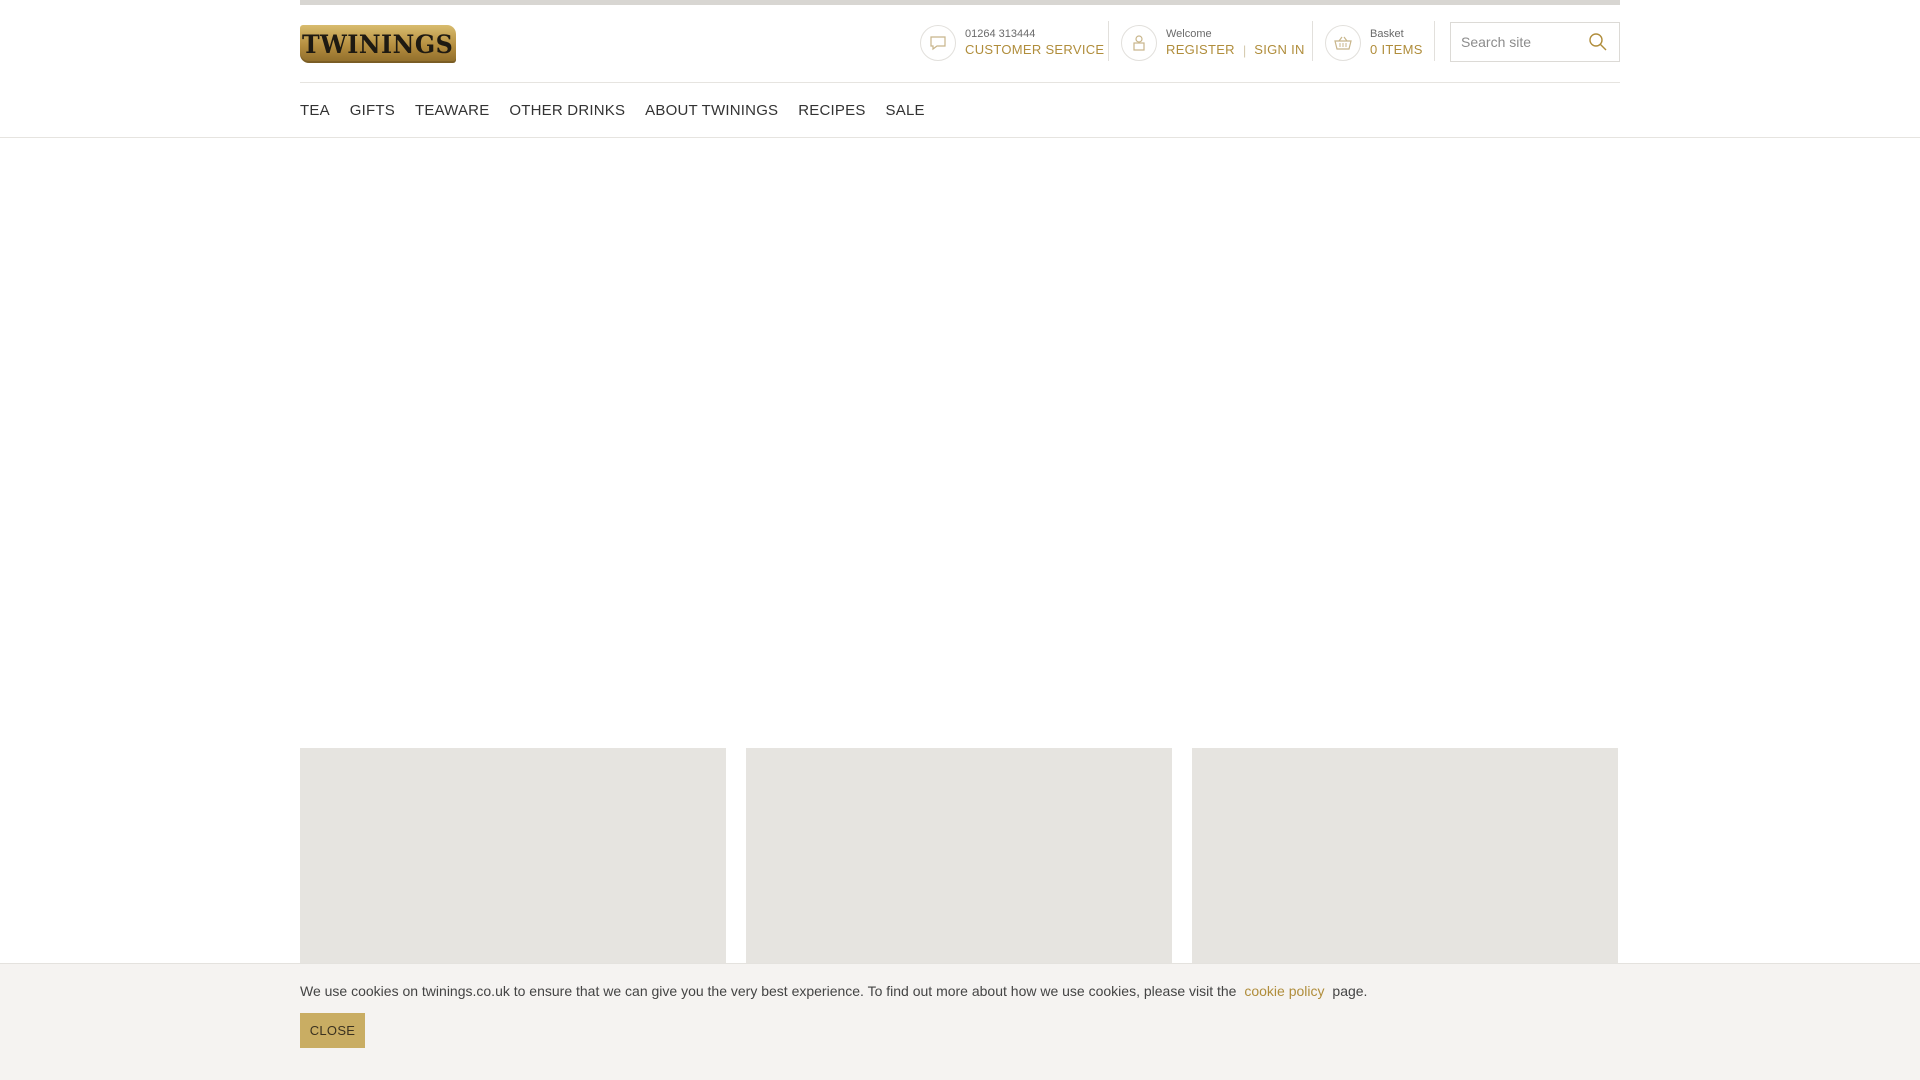 The image size is (1920, 1080). I want to click on account-block: Welcome REGISTER | SIGN IN, so click(1213, 43).